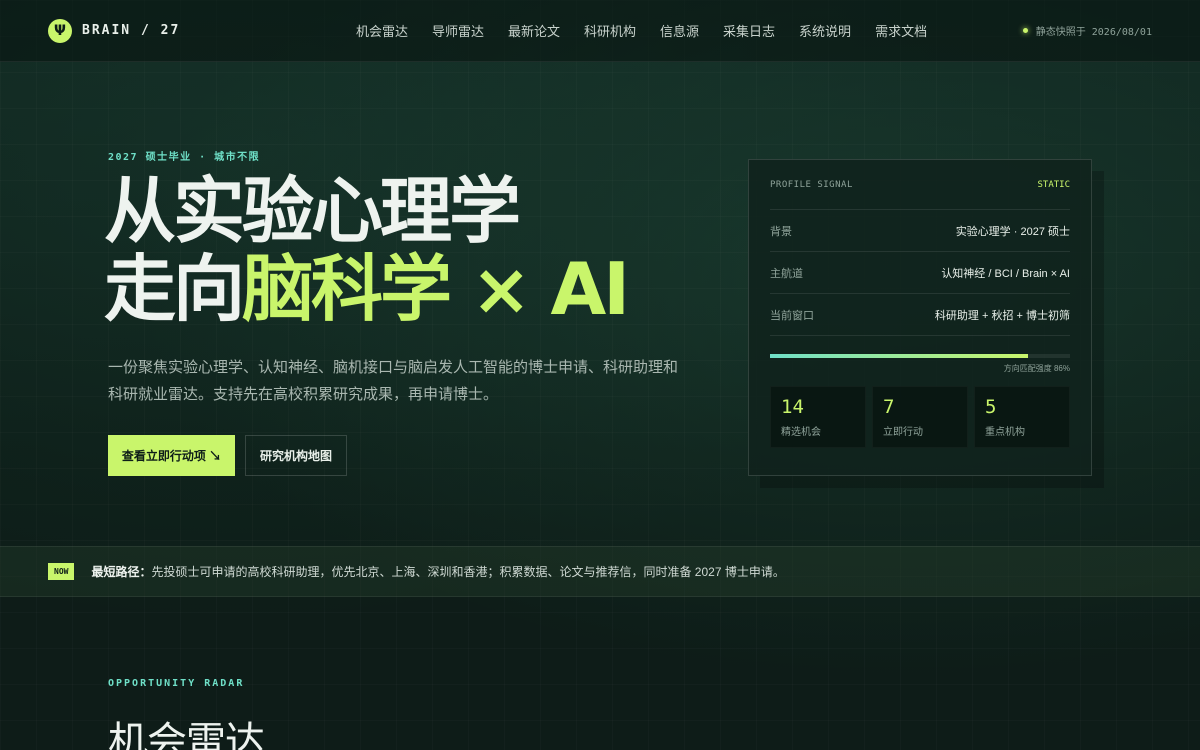 Image resolution: width=1200 pixels, height=750 pixels. I want to click on stat-tile: 14 精选机会, so click(818, 417).